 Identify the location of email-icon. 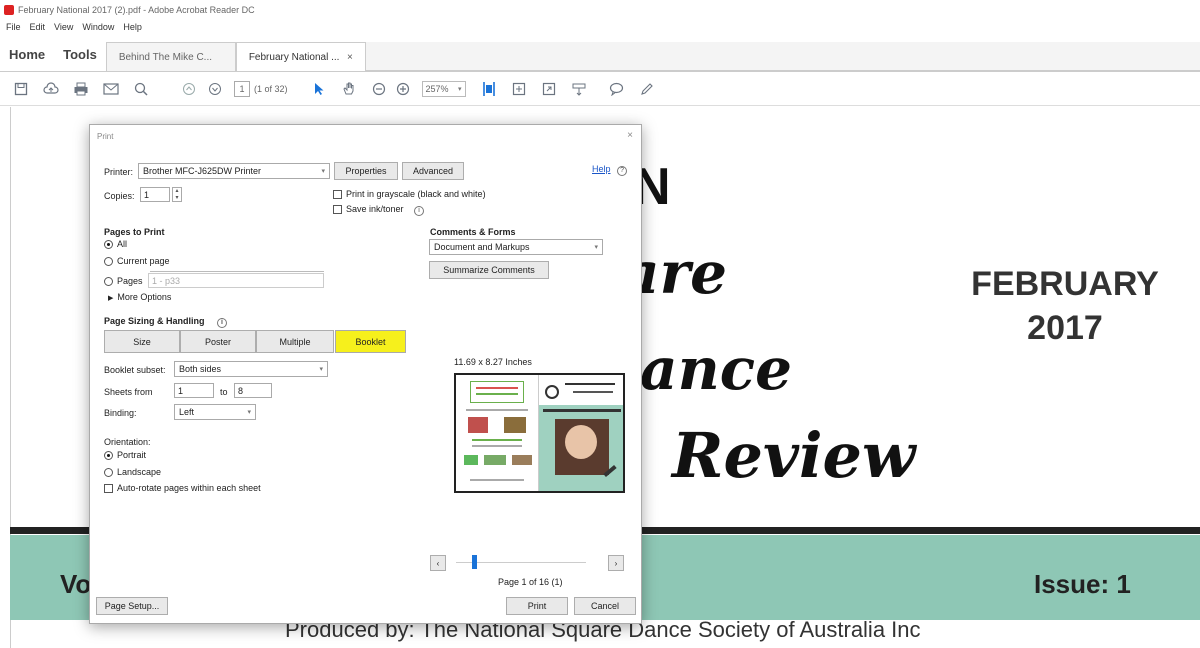
(111, 89).